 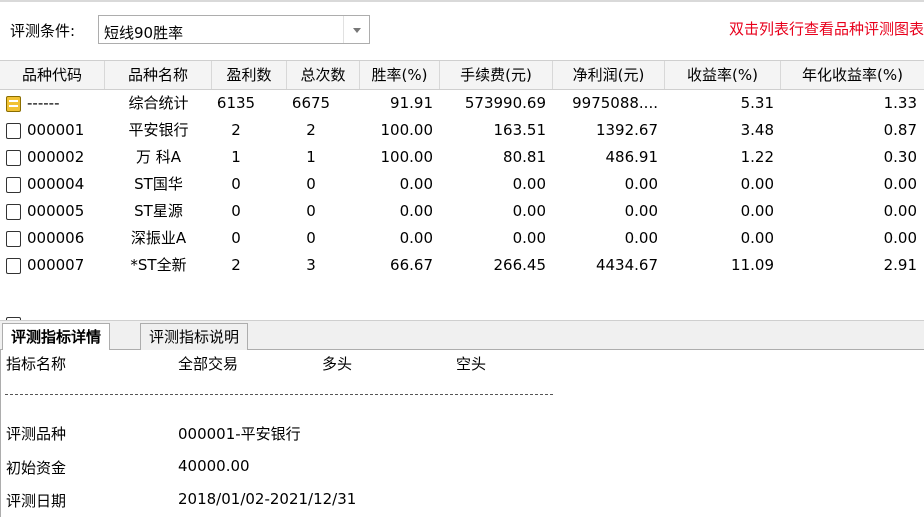 I want to click on cell-fee: 266.45, so click(x=520, y=265).